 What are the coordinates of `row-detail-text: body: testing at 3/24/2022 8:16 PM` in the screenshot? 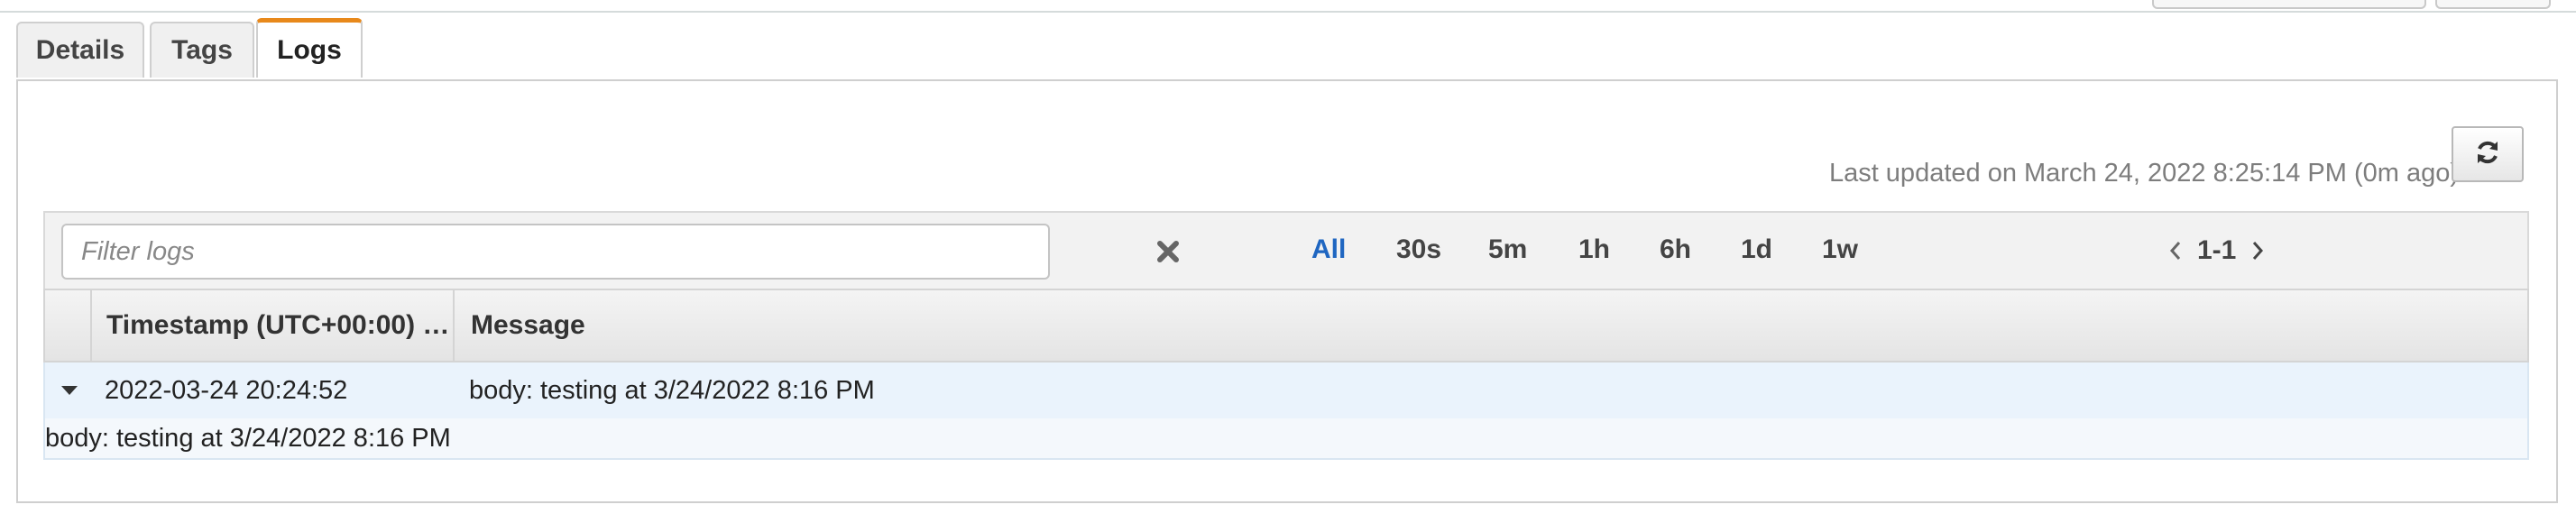 It's located at (248, 438).